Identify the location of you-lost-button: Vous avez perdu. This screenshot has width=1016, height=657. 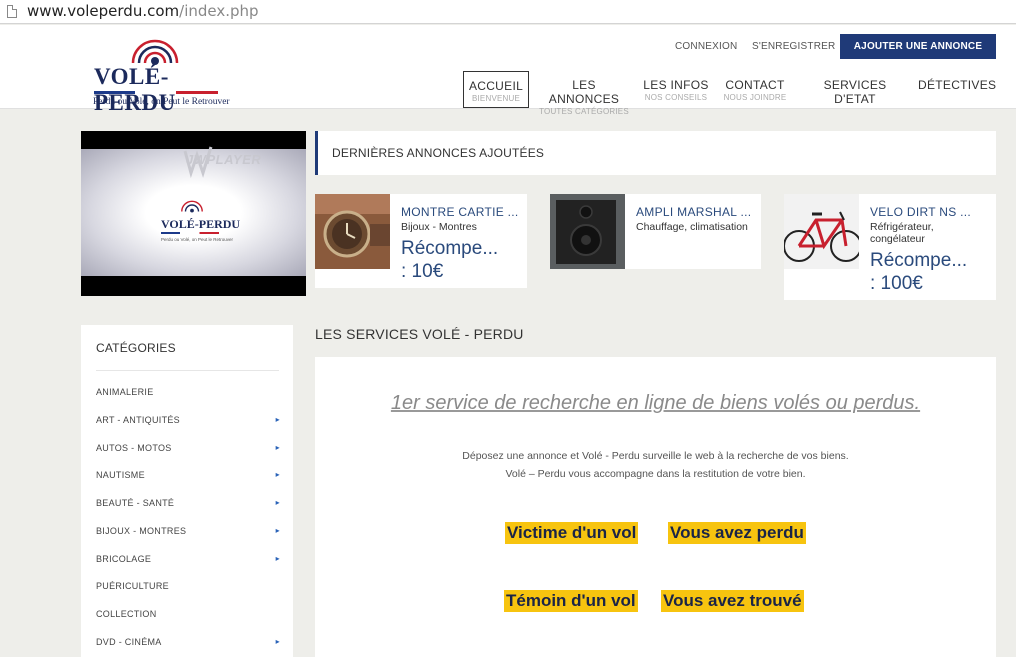
(737, 533).